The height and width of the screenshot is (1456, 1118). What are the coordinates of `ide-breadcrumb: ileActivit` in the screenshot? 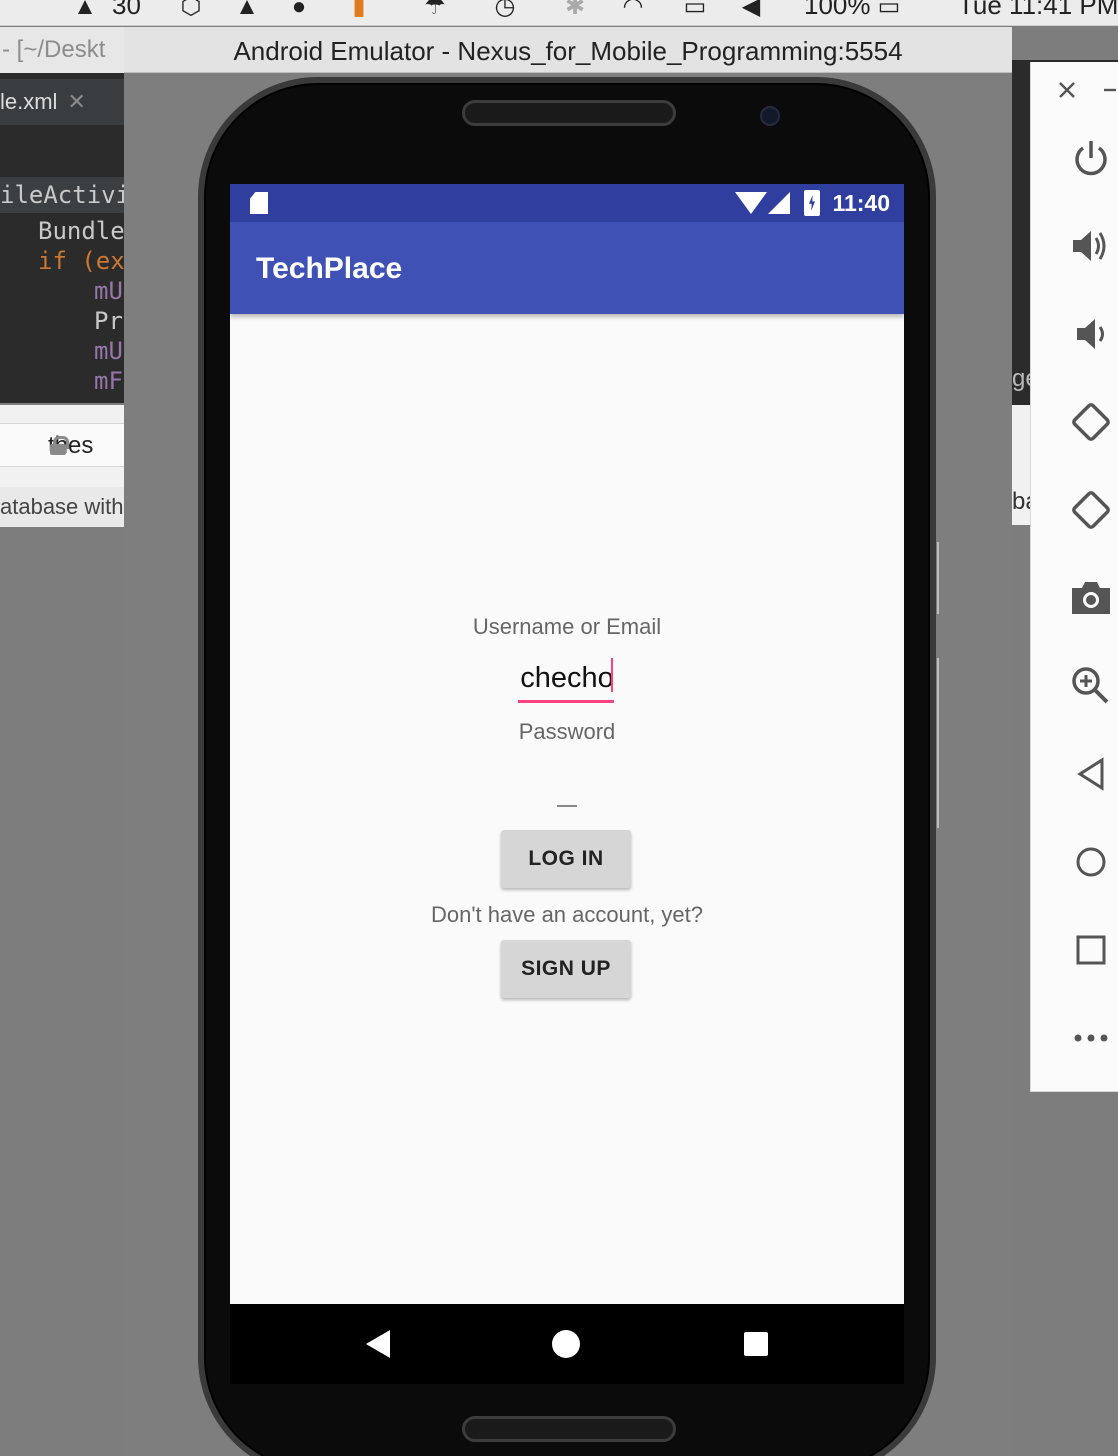 It's located at (62, 195).